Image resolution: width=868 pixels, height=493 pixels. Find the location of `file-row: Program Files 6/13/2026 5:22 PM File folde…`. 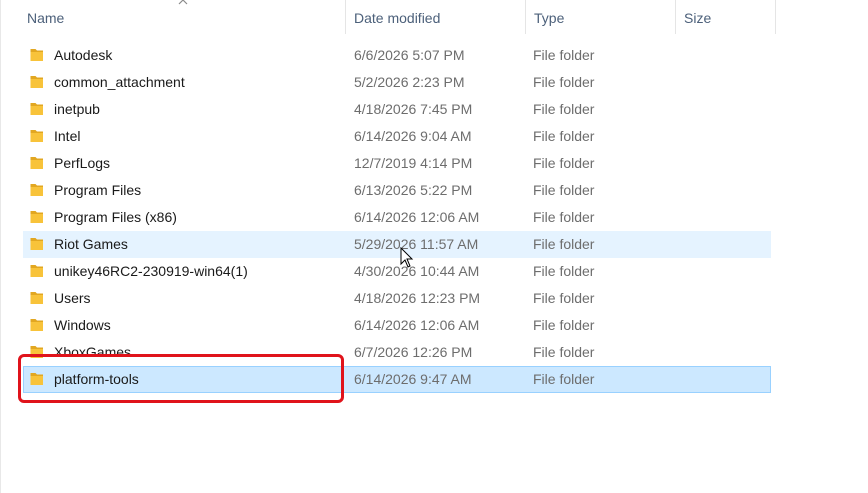

file-row: Program Files 6/13/2026 5:22 PM File folde… is located at coordinates (397, 190).